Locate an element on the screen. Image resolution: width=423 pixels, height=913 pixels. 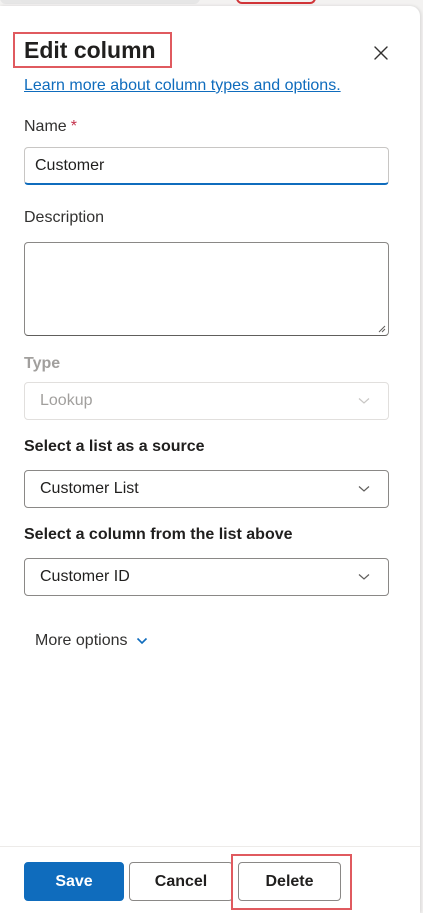
source-list-value: Customer List is located at coordinates (89, 488).